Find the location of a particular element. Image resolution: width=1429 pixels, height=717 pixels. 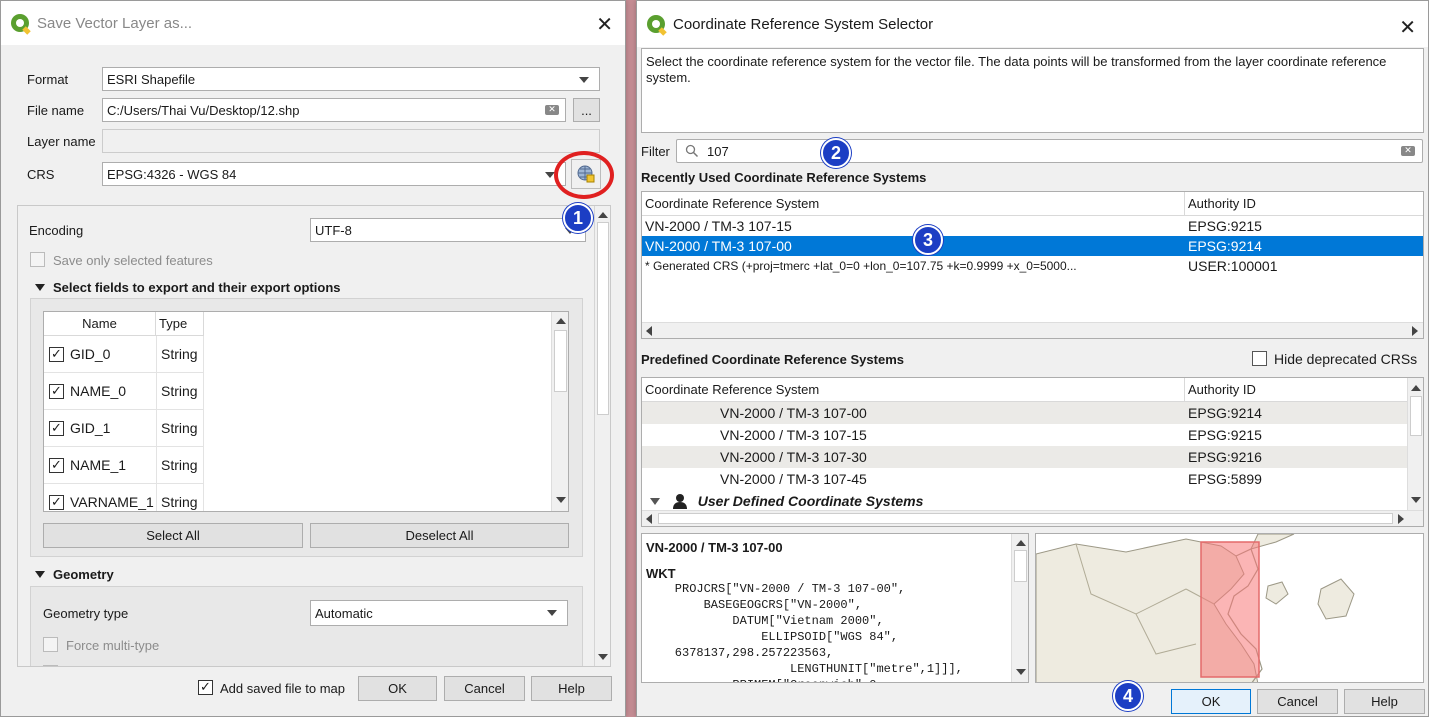

luzon-island is located at coordinates (1336, 599).